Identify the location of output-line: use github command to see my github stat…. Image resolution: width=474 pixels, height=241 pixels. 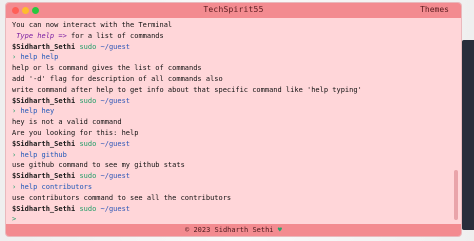
(98, 165).